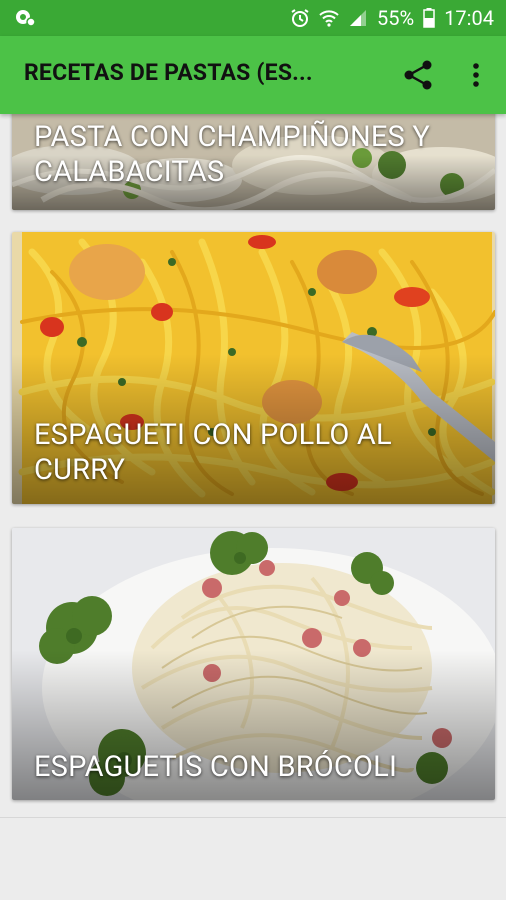 This screenshot has width=506, height=900. What do you see at coordinates (429, 18) in the screenshot?
I see `battery-icon` at bounding box center [429, 18].